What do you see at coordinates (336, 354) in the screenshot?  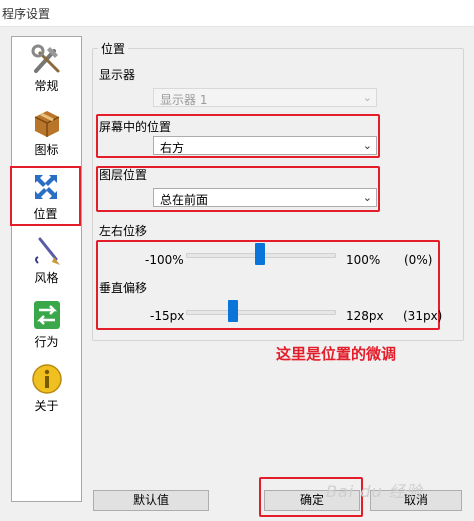 I see `annotation-note: 这里是位置的微调` at bounding box center [336, 354].